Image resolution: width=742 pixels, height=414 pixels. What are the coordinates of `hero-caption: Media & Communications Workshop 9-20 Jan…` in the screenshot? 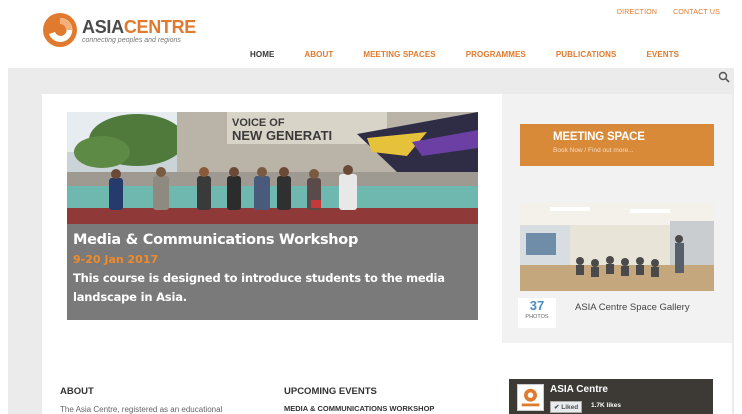 It's located at (272, 272).